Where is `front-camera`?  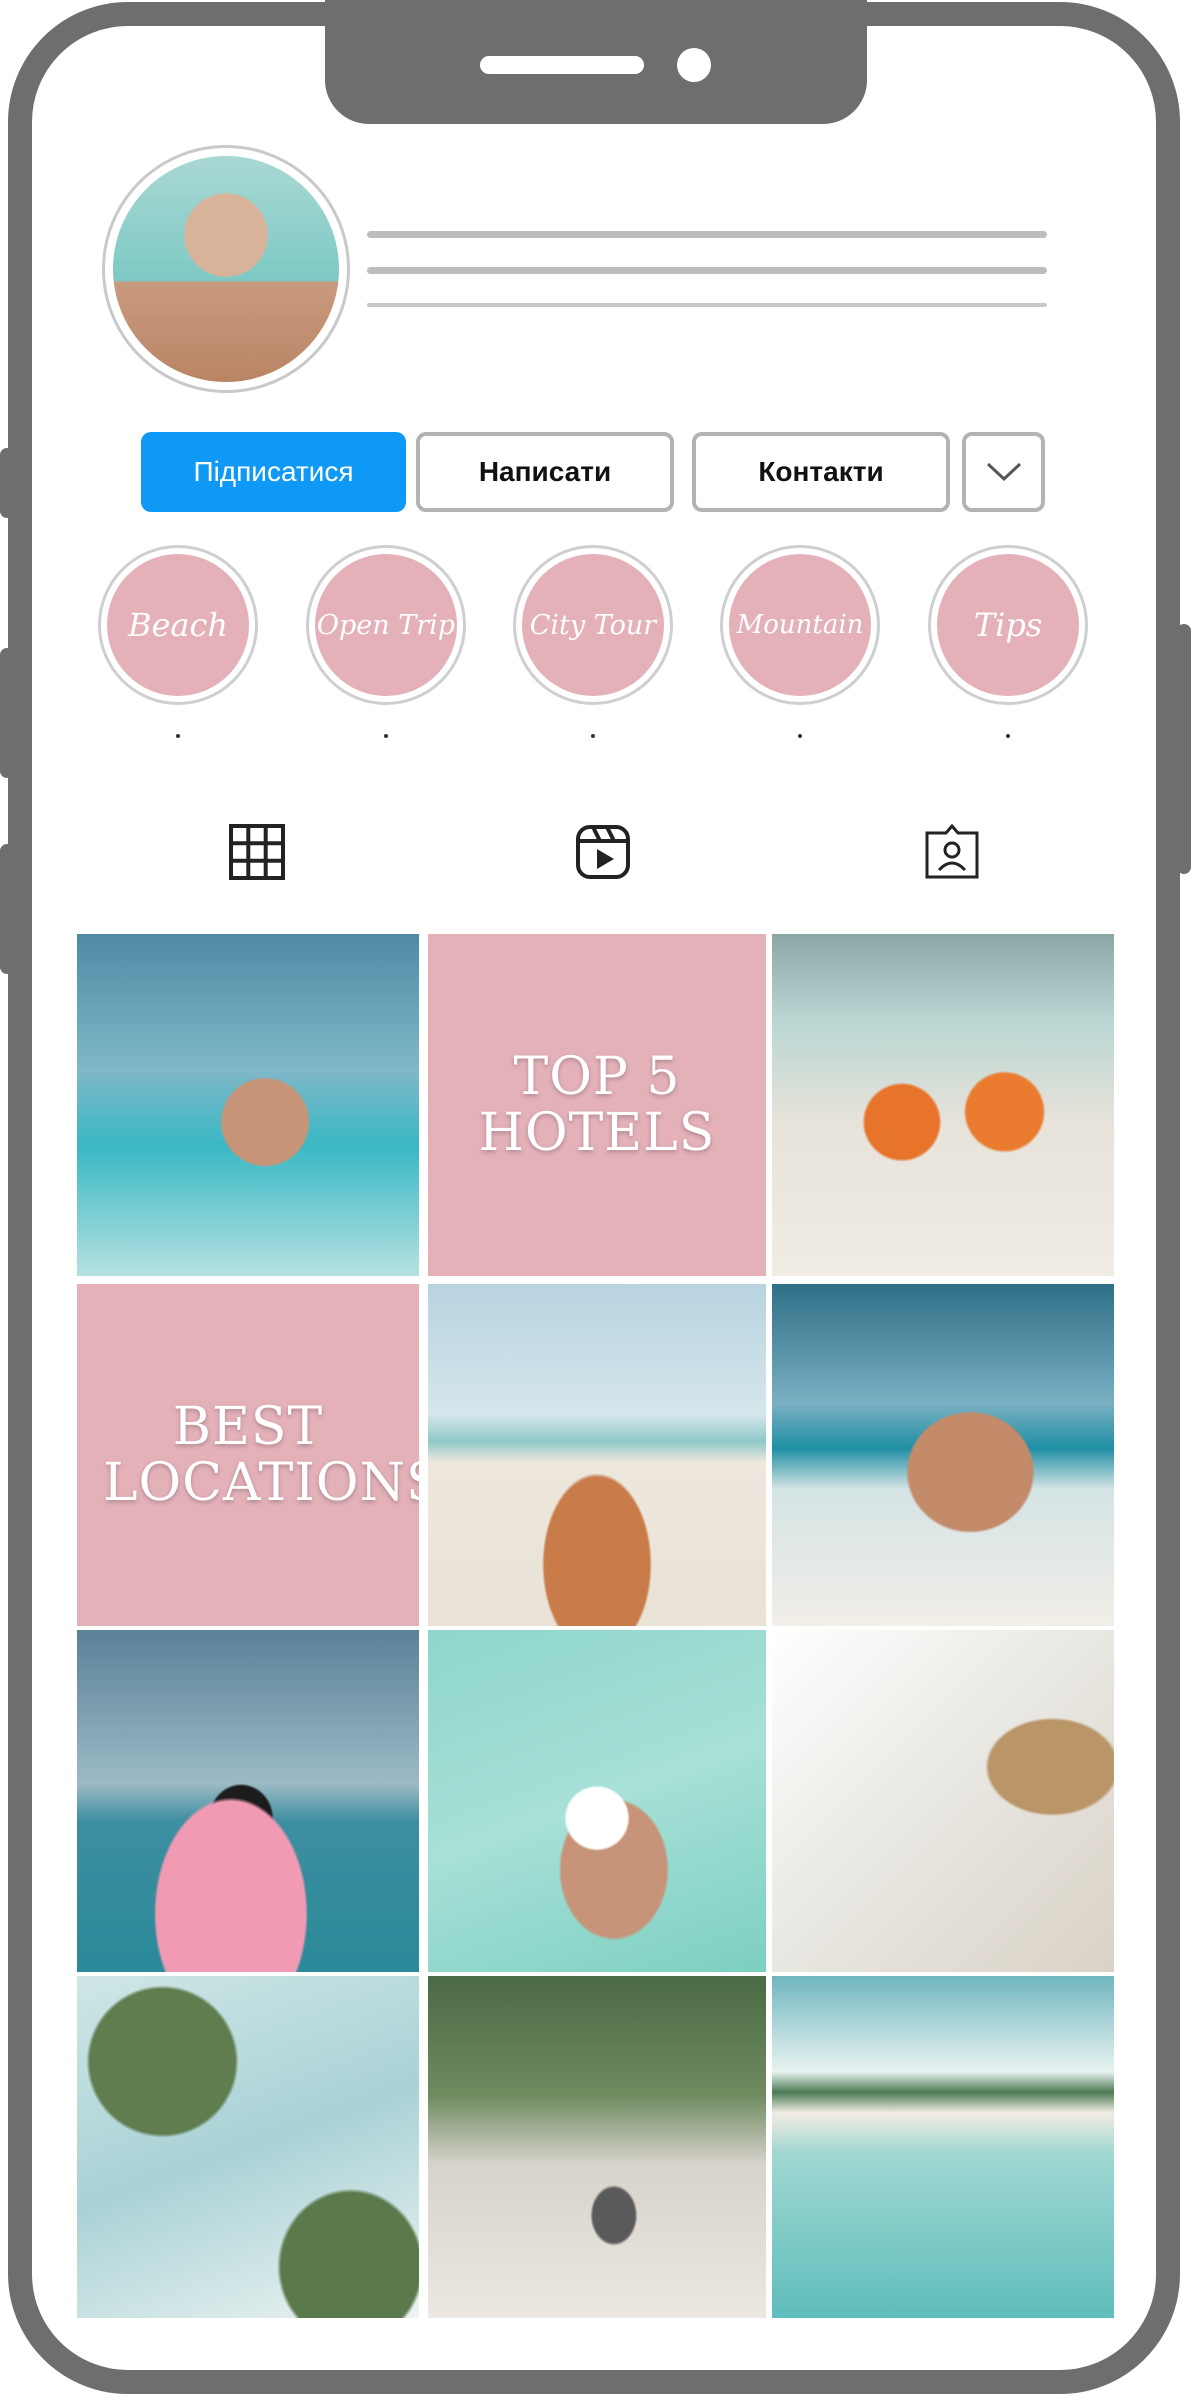
front-camera is located at coordinates (694, 65).